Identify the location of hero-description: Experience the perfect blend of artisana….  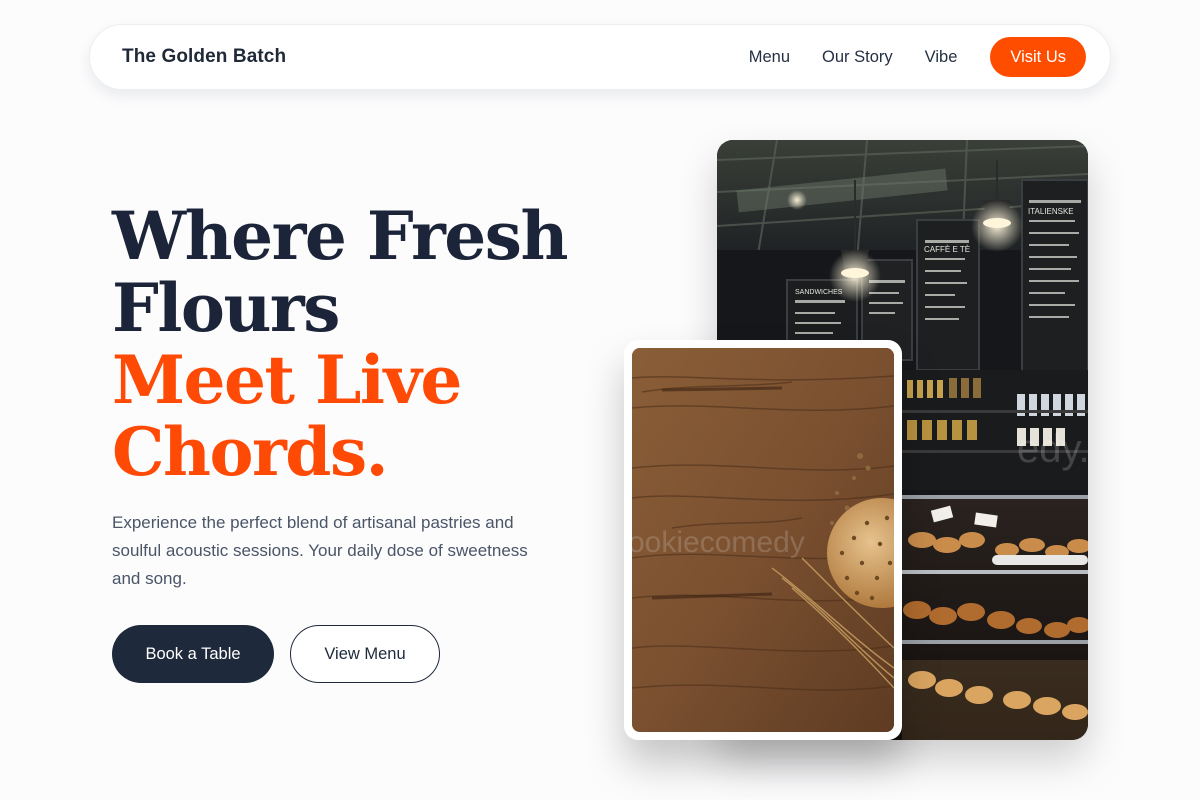
(320, 550).